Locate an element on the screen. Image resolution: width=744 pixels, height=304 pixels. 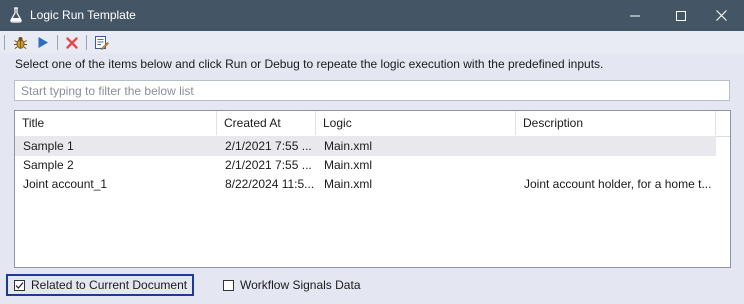
column-header-created-at: Created At is located at coordinates (266, 123).